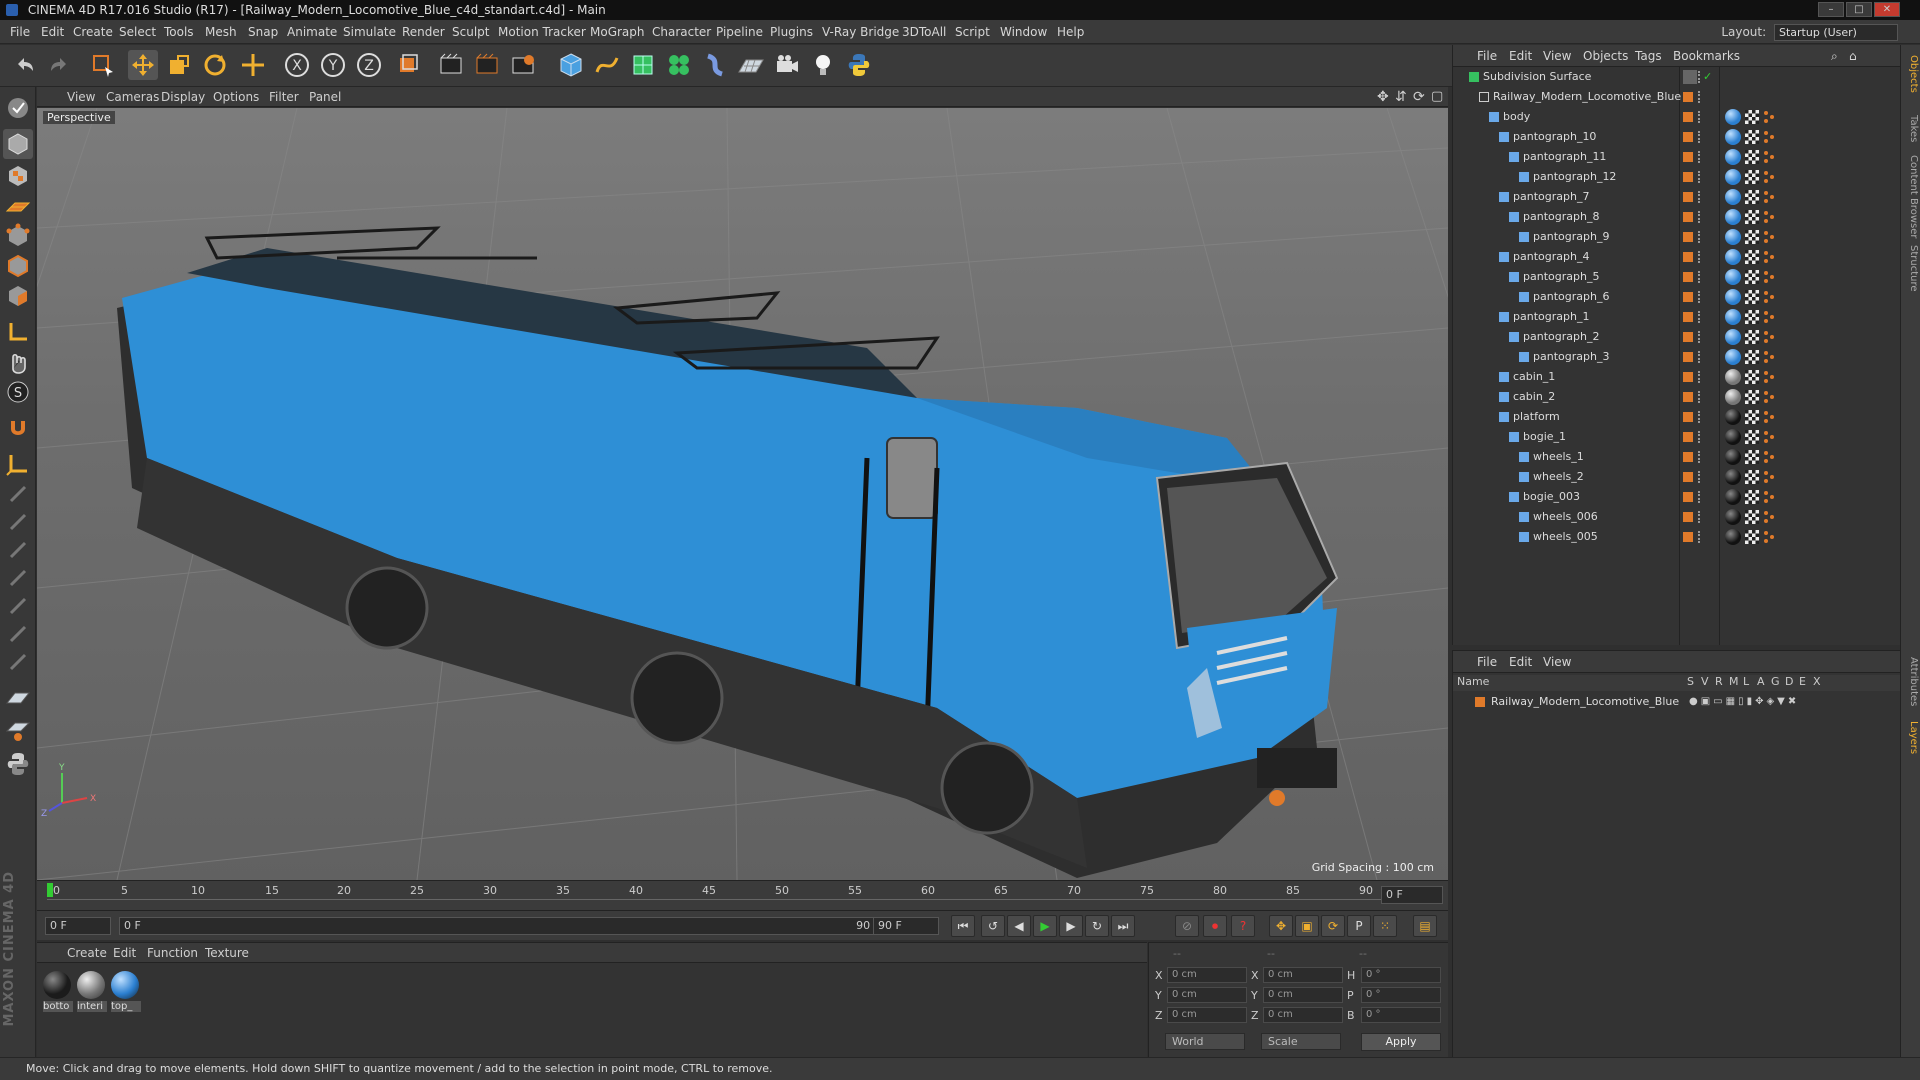  What do you see at coordinates (1187, 926) in the screenshot?
I see `record-active-objects-button: ⊘` at bounding box center [1187, 926].